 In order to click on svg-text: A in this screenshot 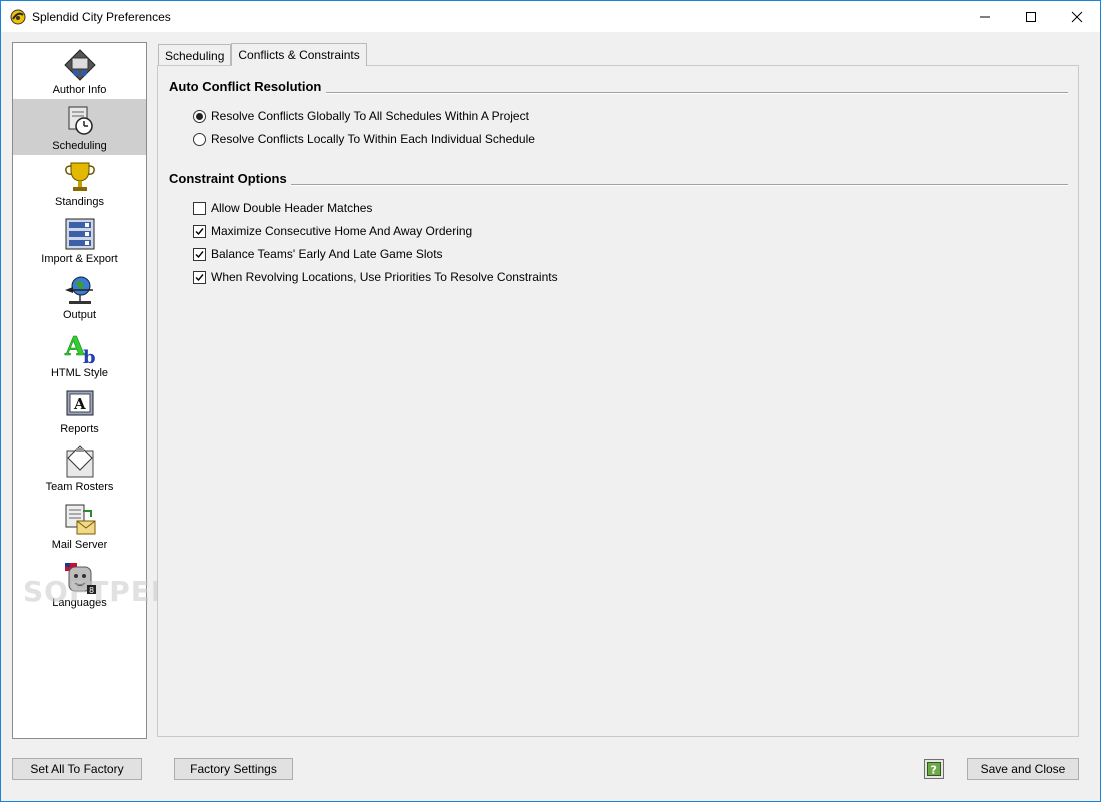, I will do `click(79, 404)`.